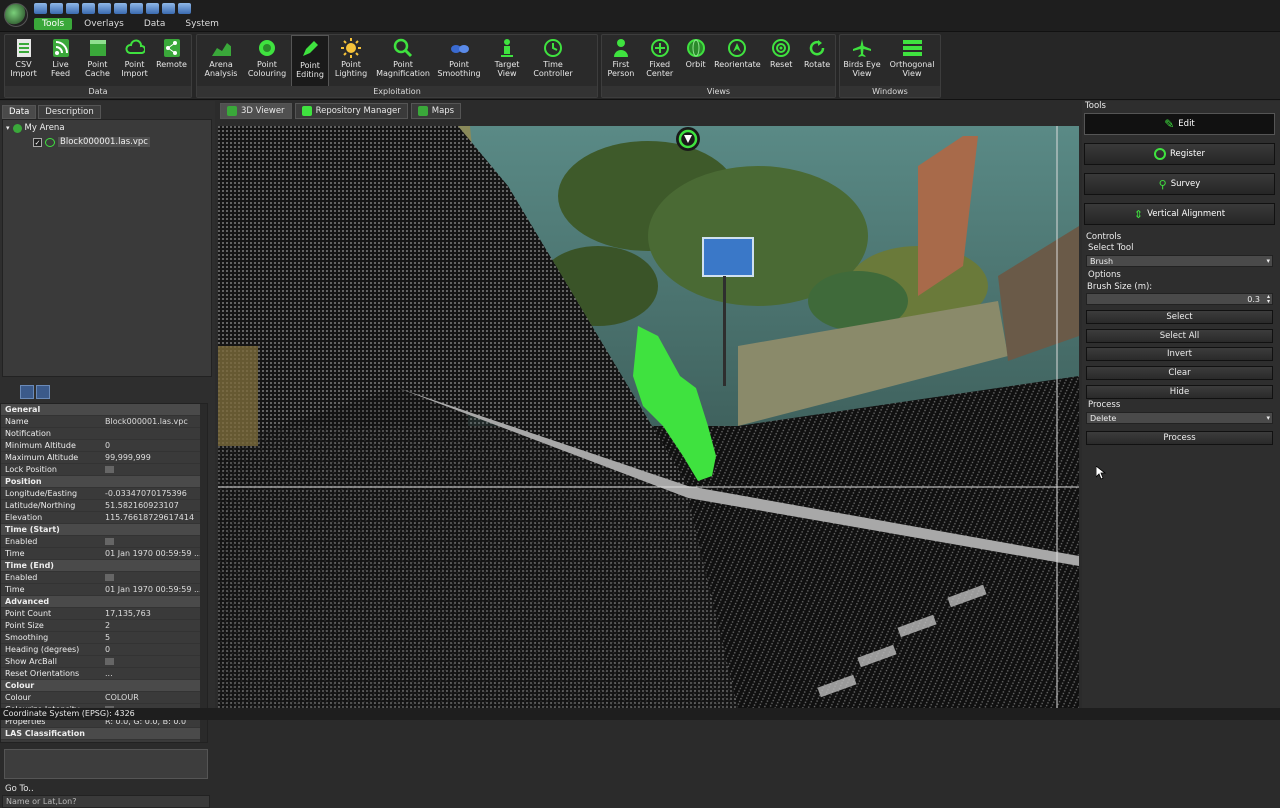 The image size is (1280, 808). Describe the element at coordinates (104, 733) in the screenshot. I see `property-section-label: LAS Classification` at that location.